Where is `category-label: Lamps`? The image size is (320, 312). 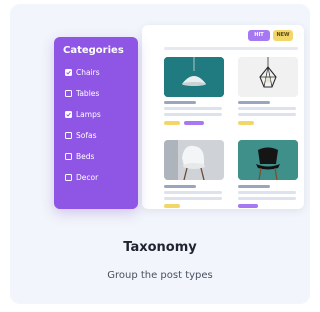
category-label: Lamps is located at coordinates (88, 114).